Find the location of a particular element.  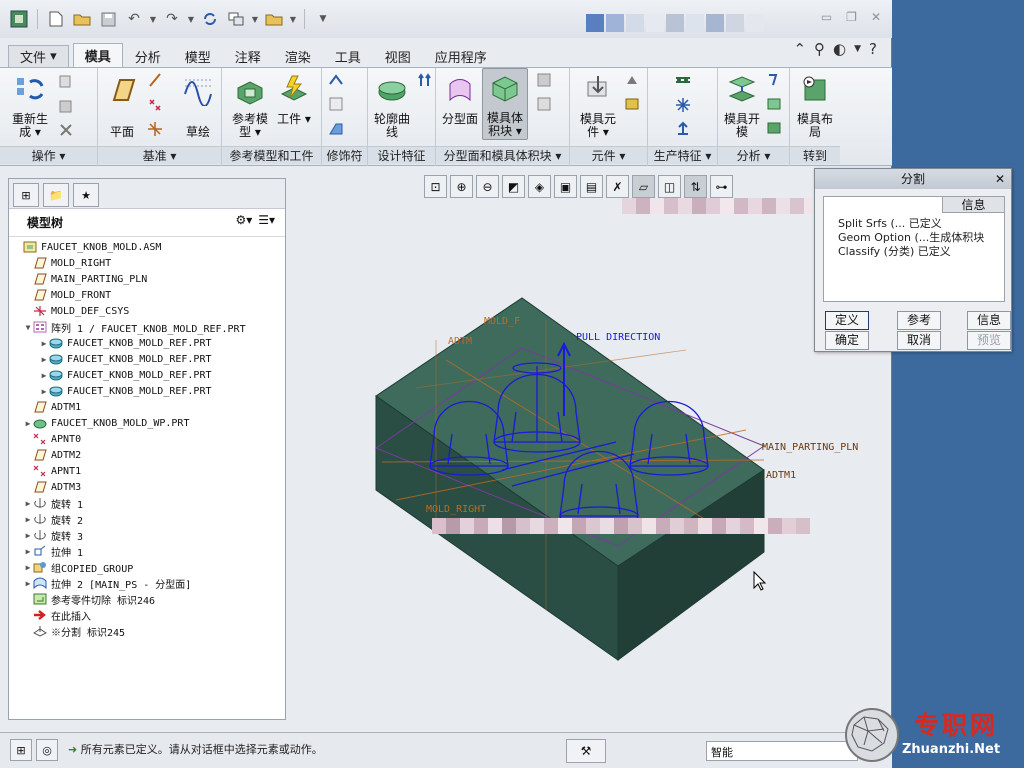

tree-item: ▼ 阵列 1 / FAUCET_KNOB_MOLD_REF.PRT is located at coordinates (134, 327).